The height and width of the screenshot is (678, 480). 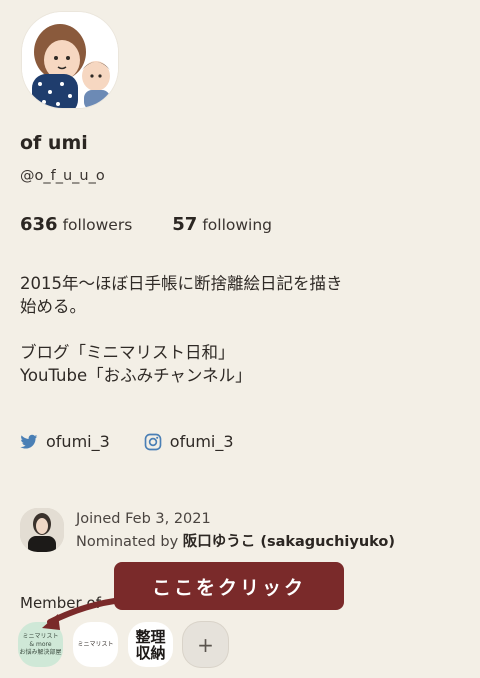 What do you see at coordinates (54, 143) in the screenshot?
I see `display-name: of umi` at bounding box center [54, 143].